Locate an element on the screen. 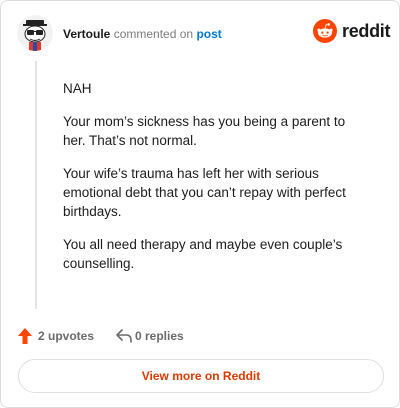  reddit-logo: reddit is located at coordinates (352, 32).